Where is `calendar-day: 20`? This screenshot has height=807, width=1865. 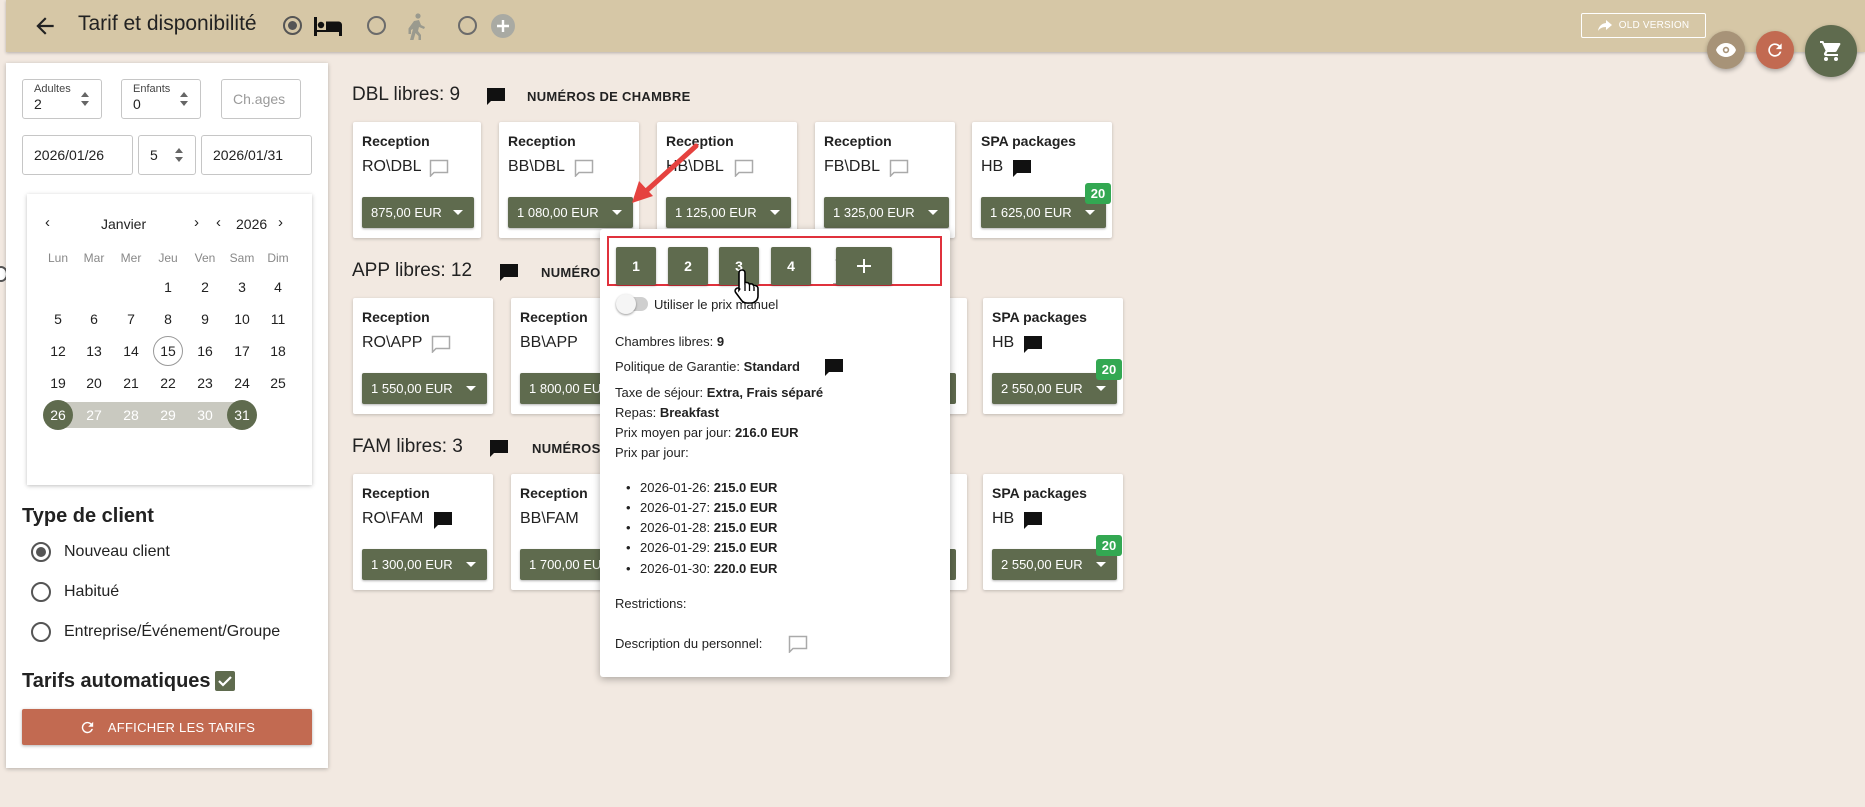 calendar-day: 20 is located at coordinates (94, 383).